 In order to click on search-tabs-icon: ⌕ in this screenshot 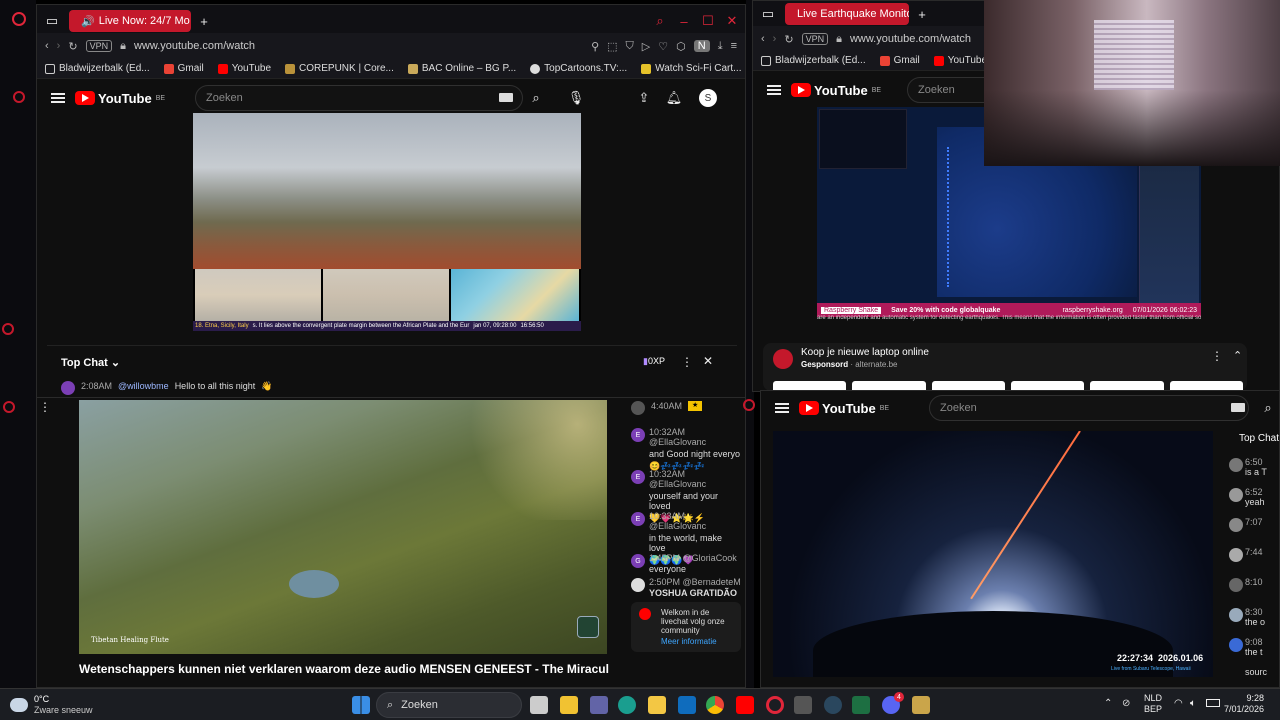, I will do `click(660, 21)`.